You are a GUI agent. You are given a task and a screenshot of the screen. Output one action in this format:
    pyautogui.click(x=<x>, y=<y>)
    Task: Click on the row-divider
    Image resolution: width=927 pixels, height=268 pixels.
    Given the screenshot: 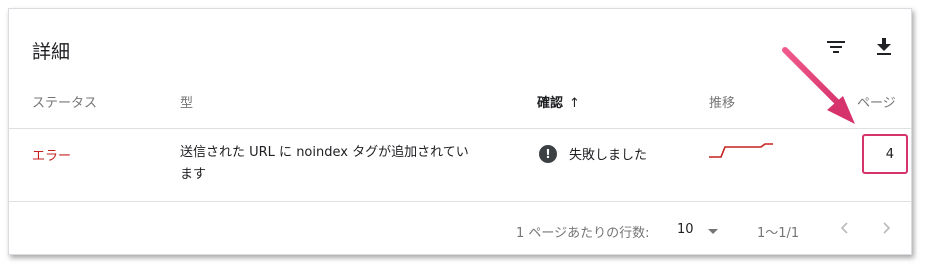 What is the action you would take?
    pyautogui.click(x=460, y=201)
    